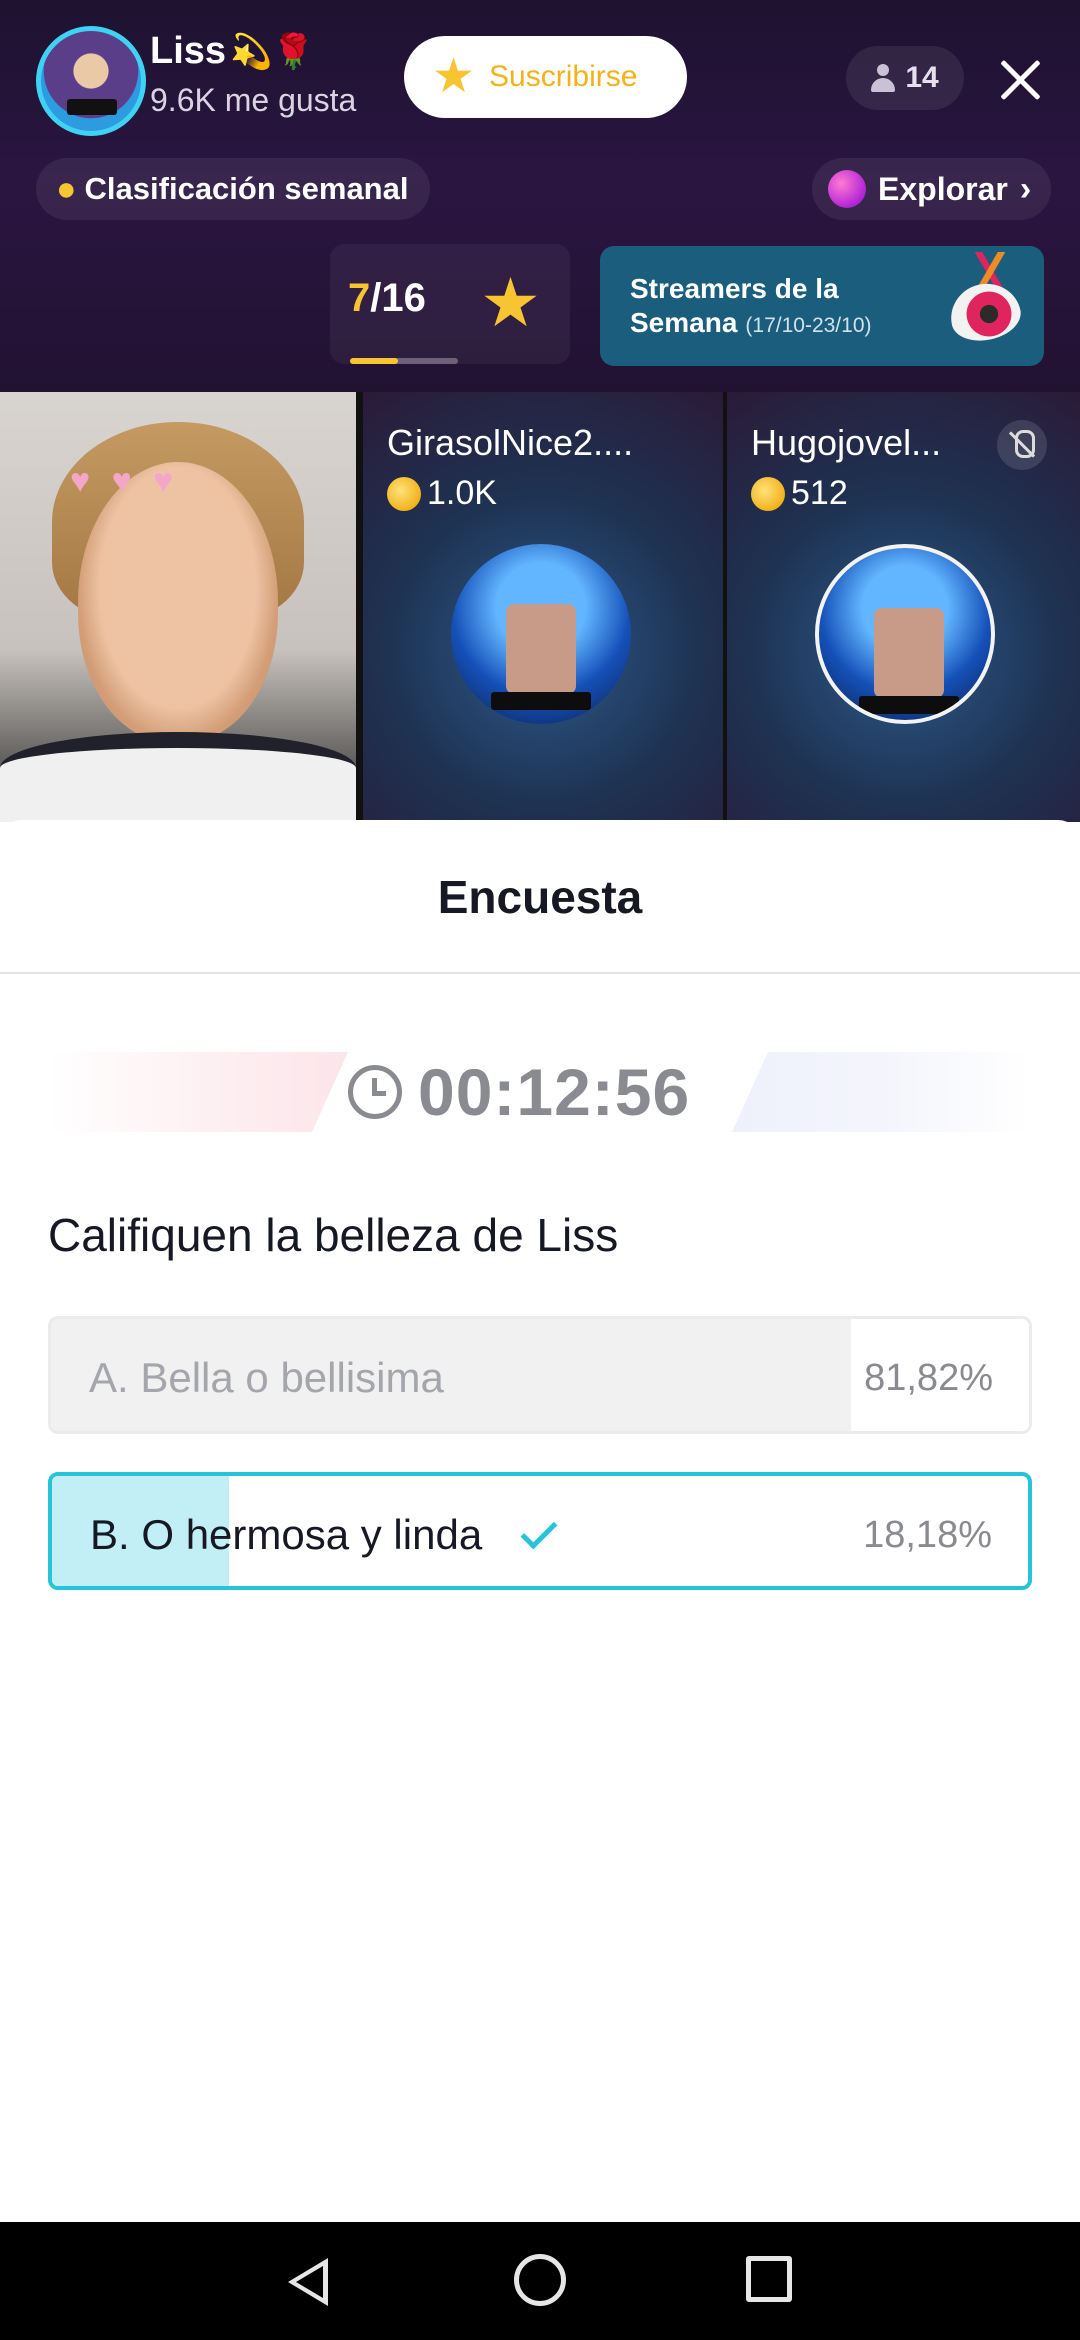  What do you see at coordinates (198, 1092) in the screenshot?
I see `timer-decoration-left` at bounding box center [198, 1092].